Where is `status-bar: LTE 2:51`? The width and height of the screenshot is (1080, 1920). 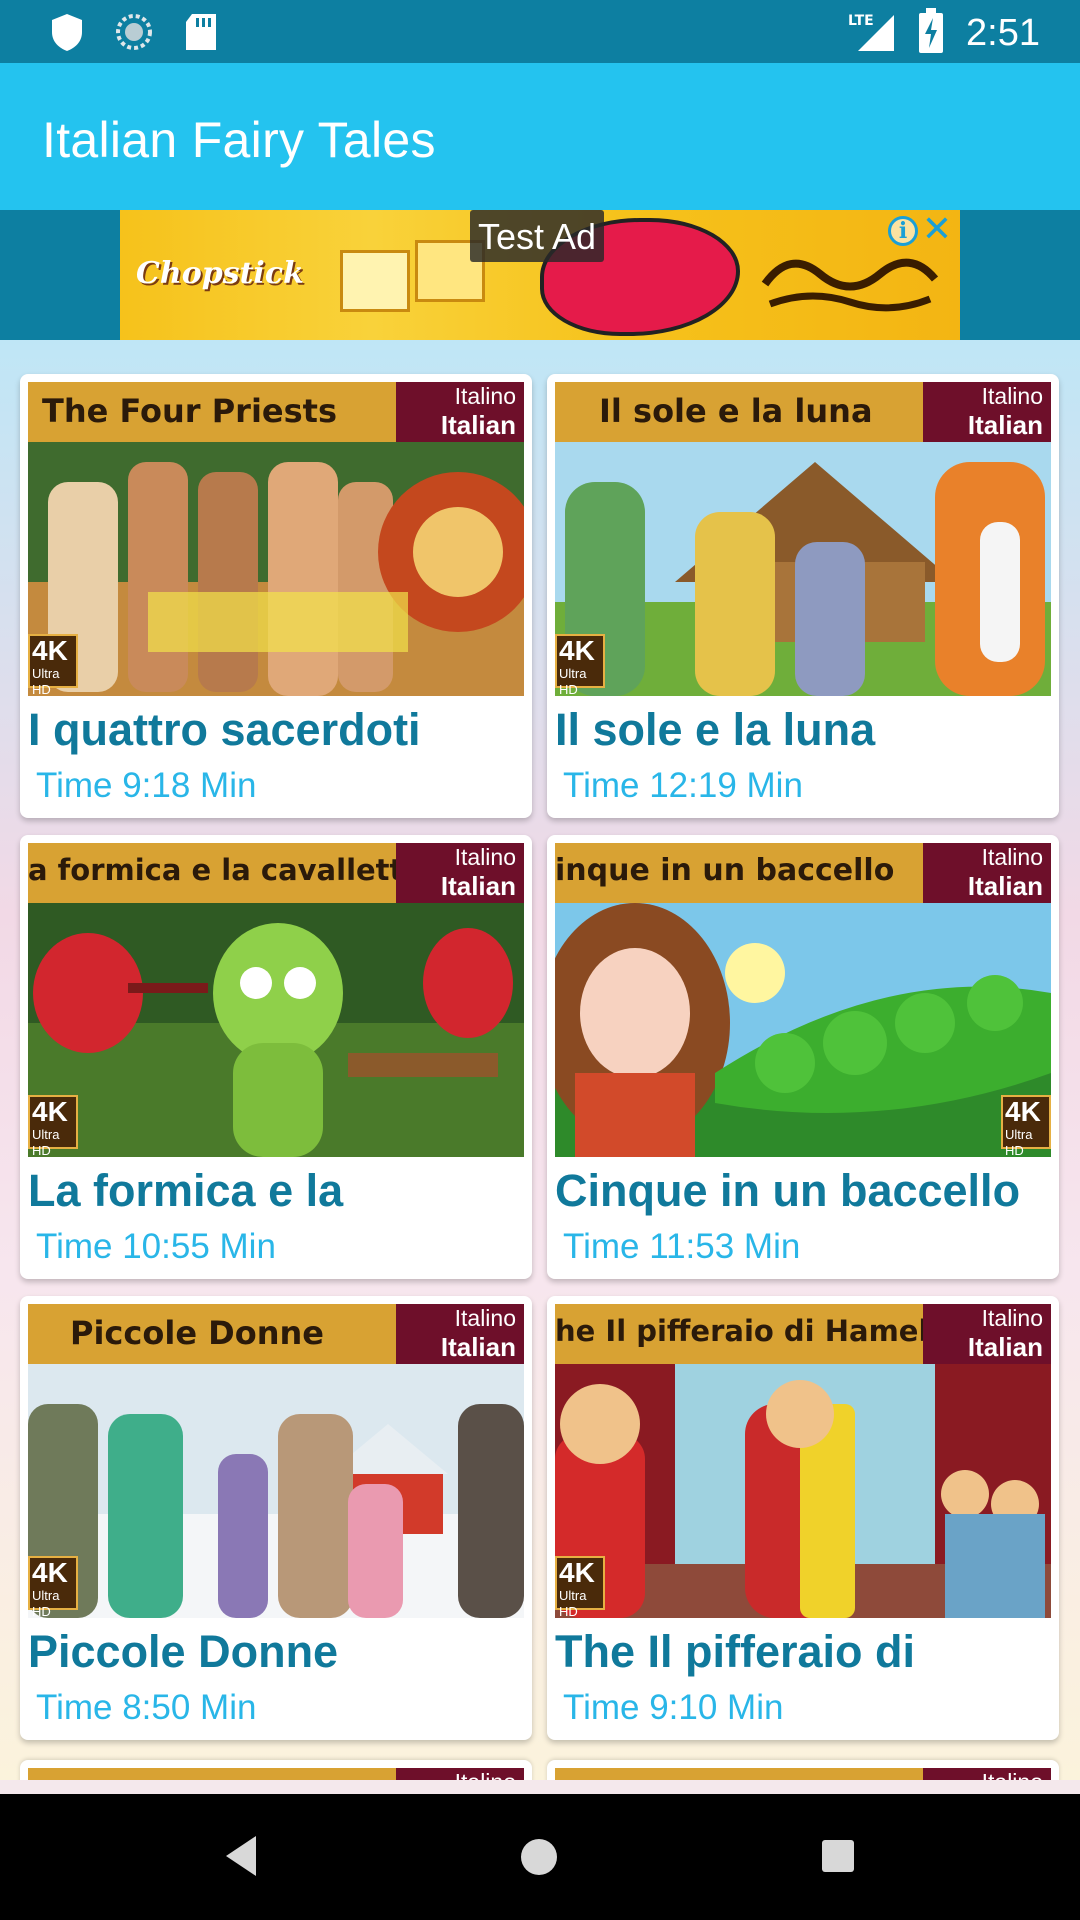 status-bar: LTE 2:51 is located at coordinates (540, 31).